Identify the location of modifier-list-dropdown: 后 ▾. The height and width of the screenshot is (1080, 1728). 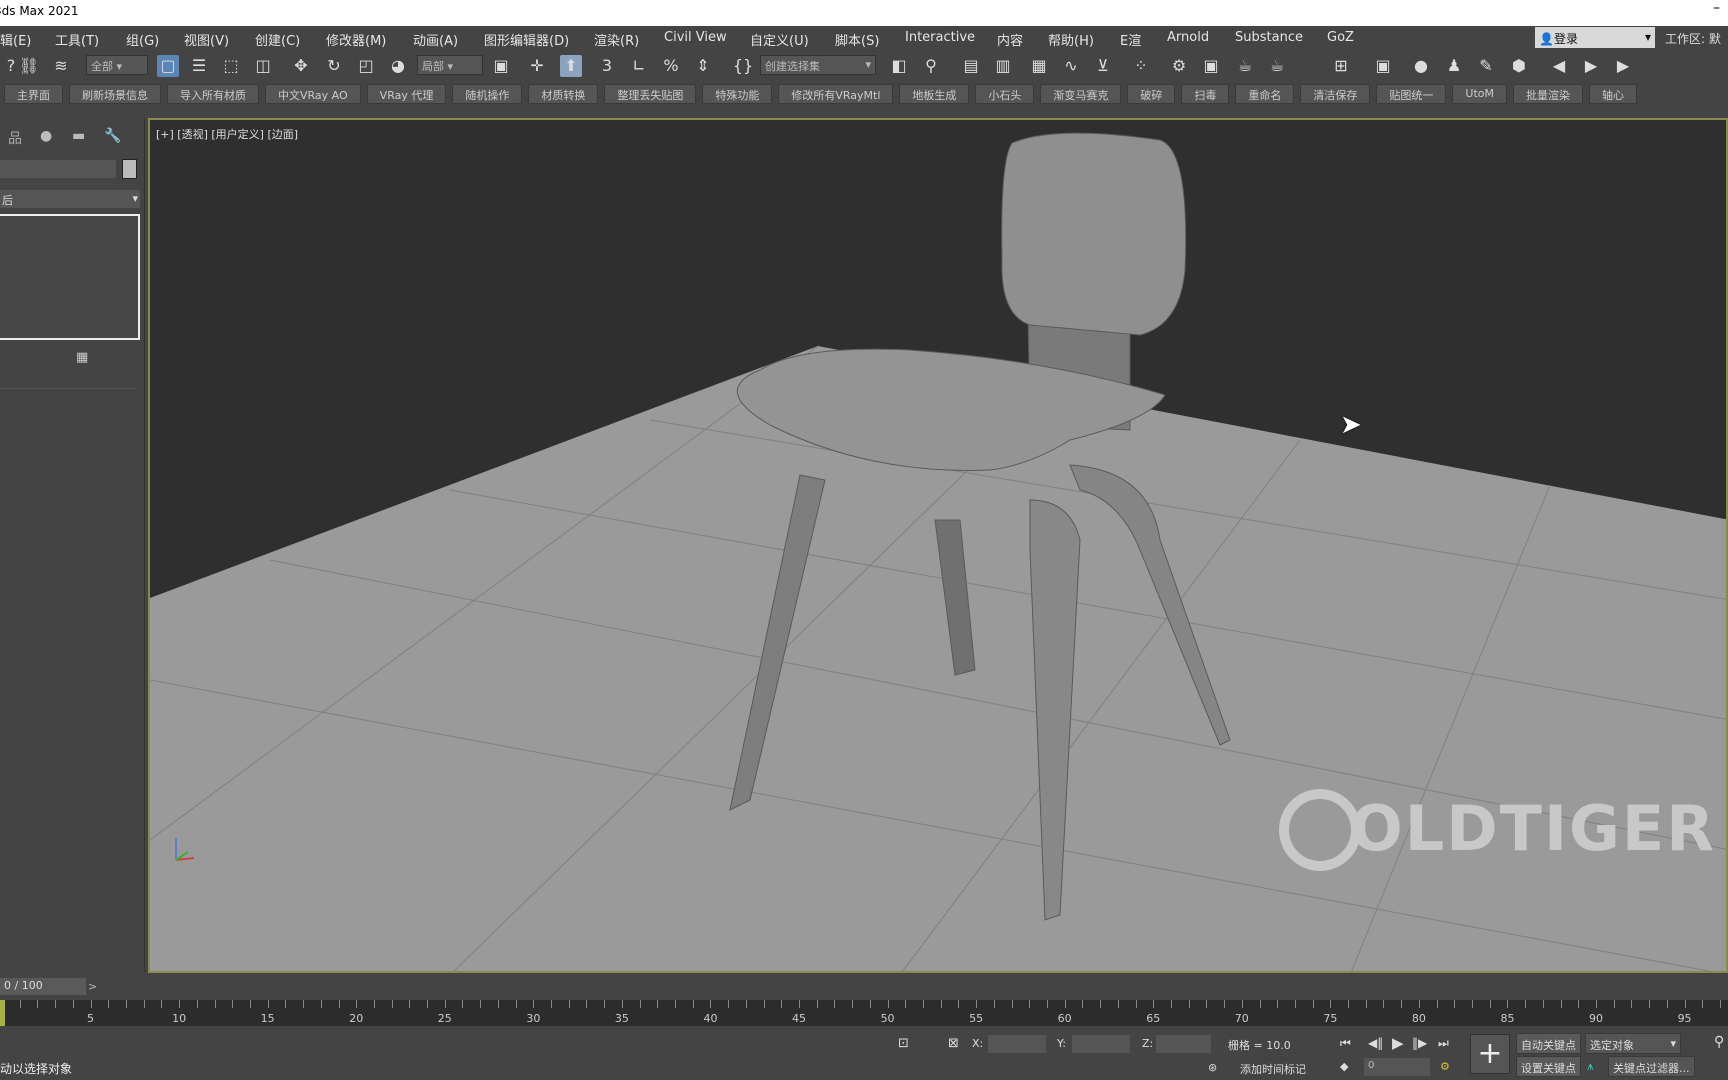
(70, 199).